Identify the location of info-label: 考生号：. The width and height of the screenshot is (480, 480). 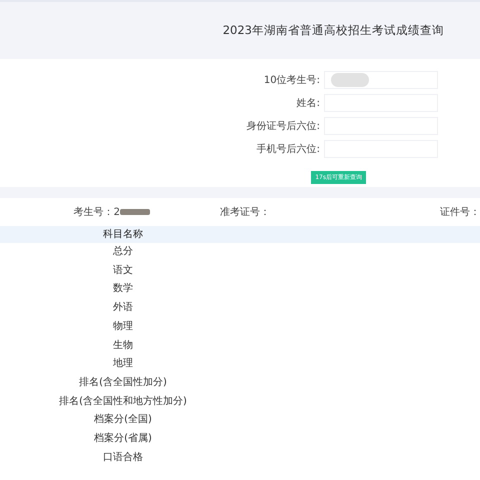
(94, 212).